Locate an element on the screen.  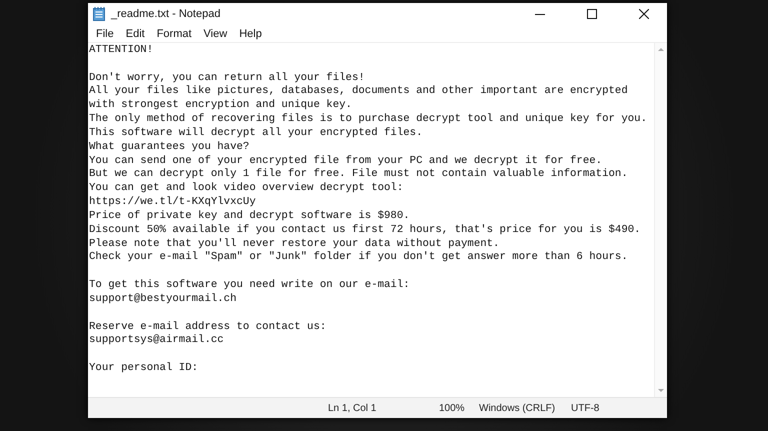
text-line: The only method of recovering files is to purchase decrypt tool and unique key for you. is located at coordinates (368, 120).